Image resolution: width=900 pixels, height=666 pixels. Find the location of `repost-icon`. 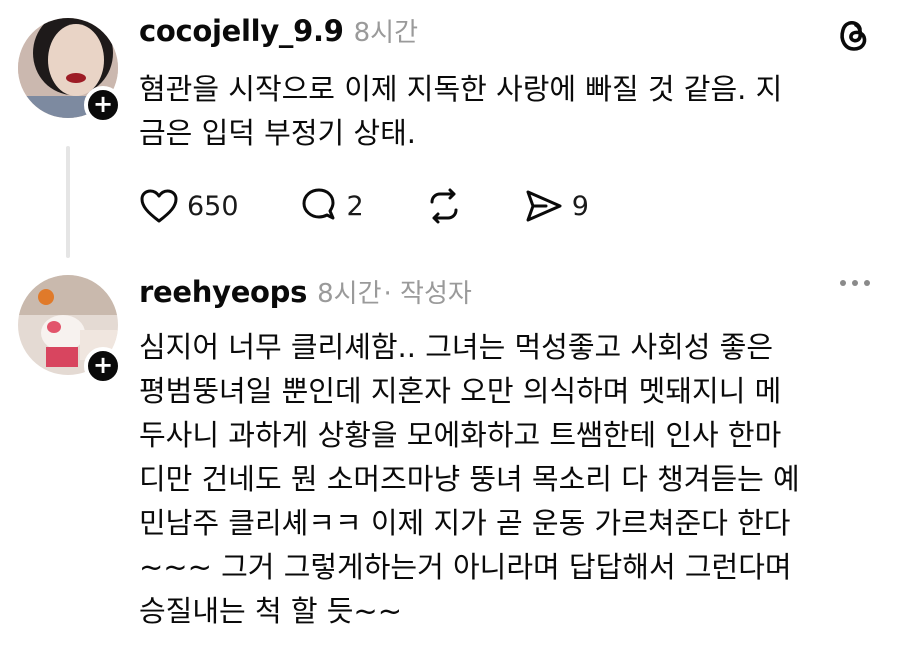

repost-icon is located at coordinates (444, 206).